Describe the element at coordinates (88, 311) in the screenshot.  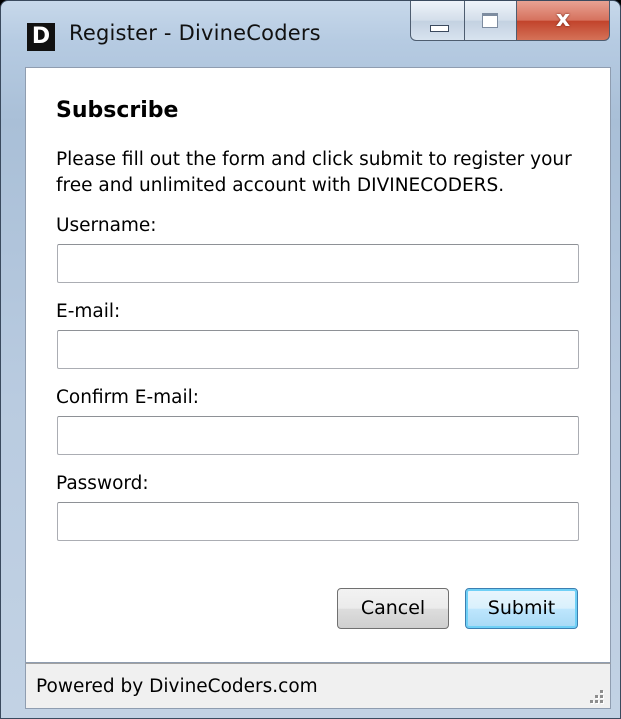
I see `email-label: E-mail:` at that location.